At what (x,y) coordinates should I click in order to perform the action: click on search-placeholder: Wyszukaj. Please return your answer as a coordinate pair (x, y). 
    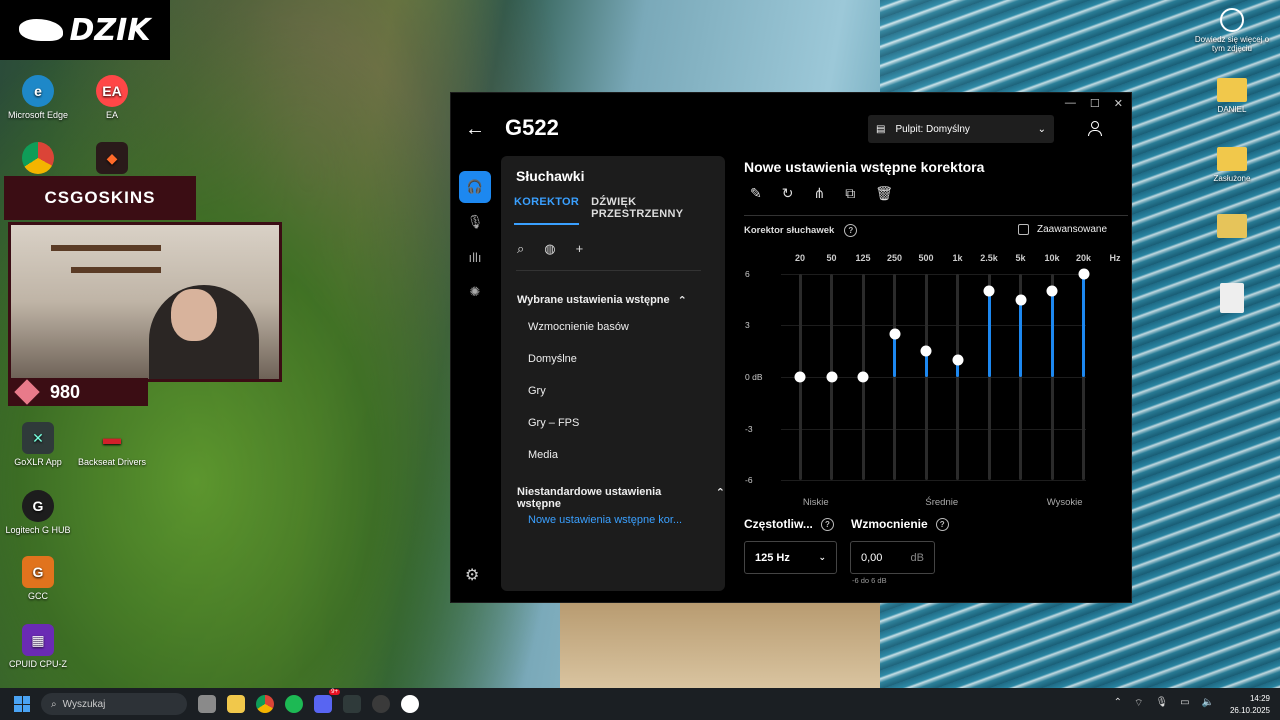
    Looking at the image, I should click on (84, 704).